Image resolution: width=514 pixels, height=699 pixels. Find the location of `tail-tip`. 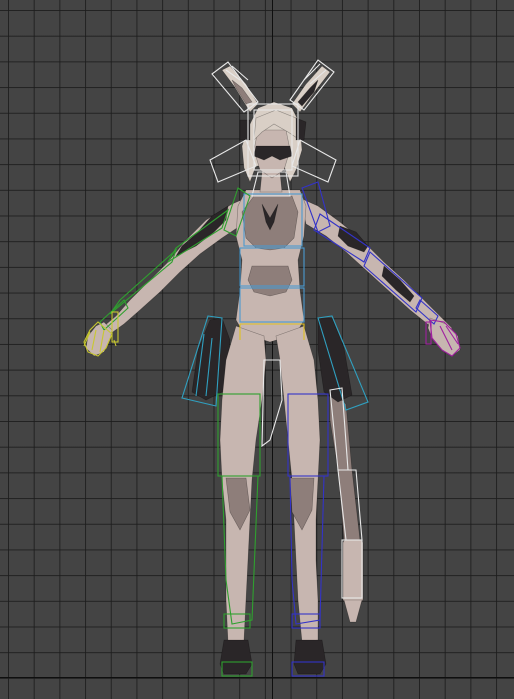

tail-tip is located at coordinates (353, 571).